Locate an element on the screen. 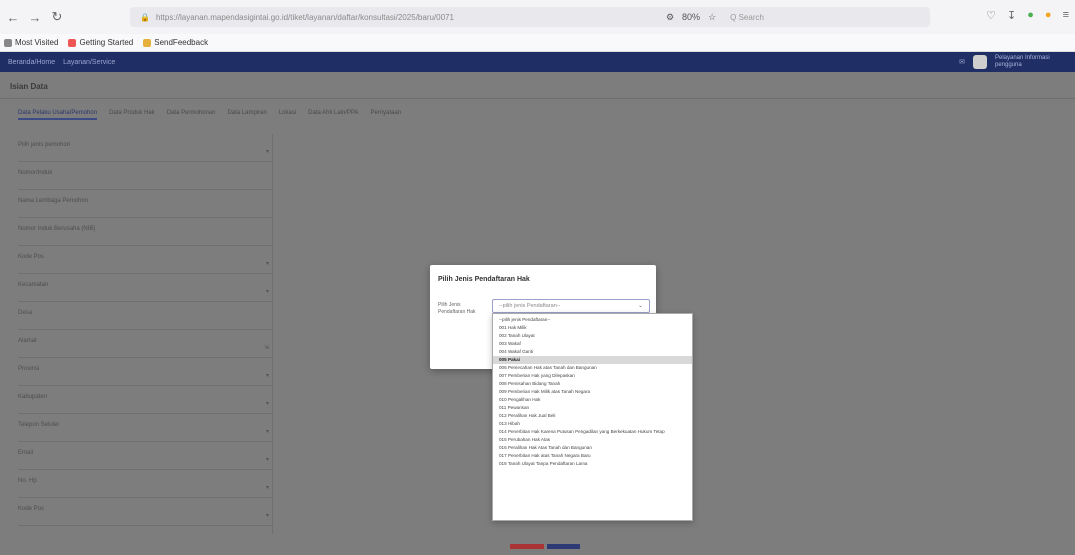 This screenshot has width=1075, height=555. download-icon: ↧ is located at coordinates (1011, 15).